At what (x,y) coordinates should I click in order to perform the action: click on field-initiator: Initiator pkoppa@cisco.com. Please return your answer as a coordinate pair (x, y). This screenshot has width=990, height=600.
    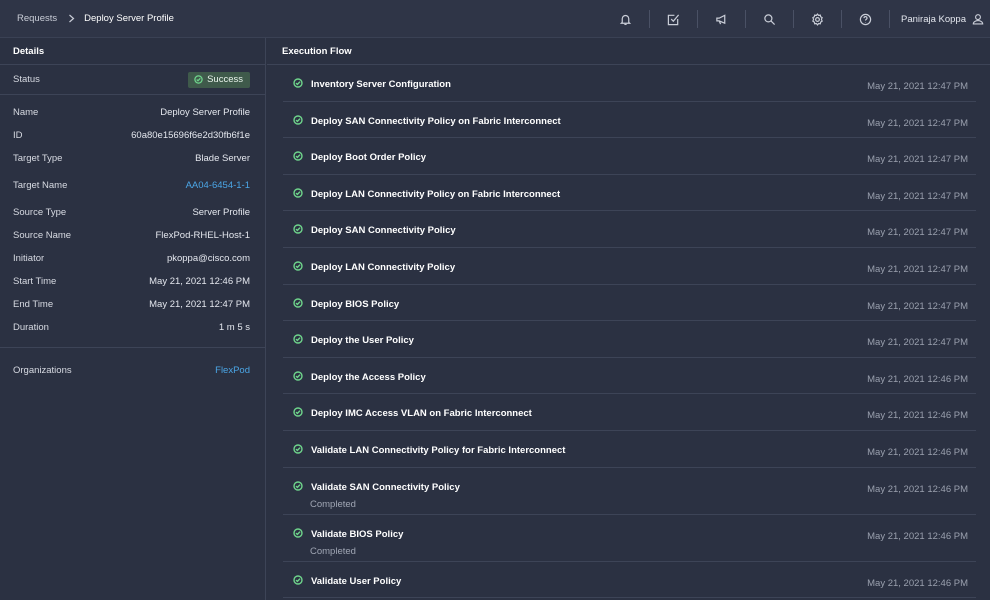
    Looking at the image, I should click on (132, 258).